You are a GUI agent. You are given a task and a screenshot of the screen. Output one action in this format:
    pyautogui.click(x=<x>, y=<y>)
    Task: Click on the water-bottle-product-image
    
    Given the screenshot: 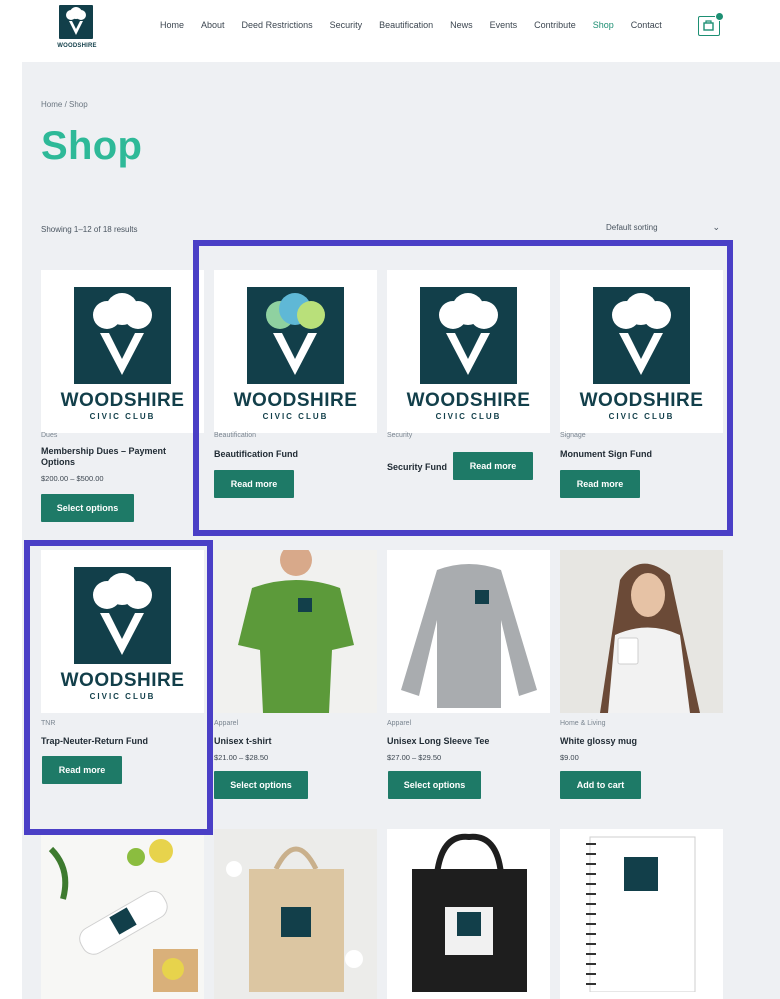 What is the action you would take?
    pyautogui.click(x=122, y=914)
    